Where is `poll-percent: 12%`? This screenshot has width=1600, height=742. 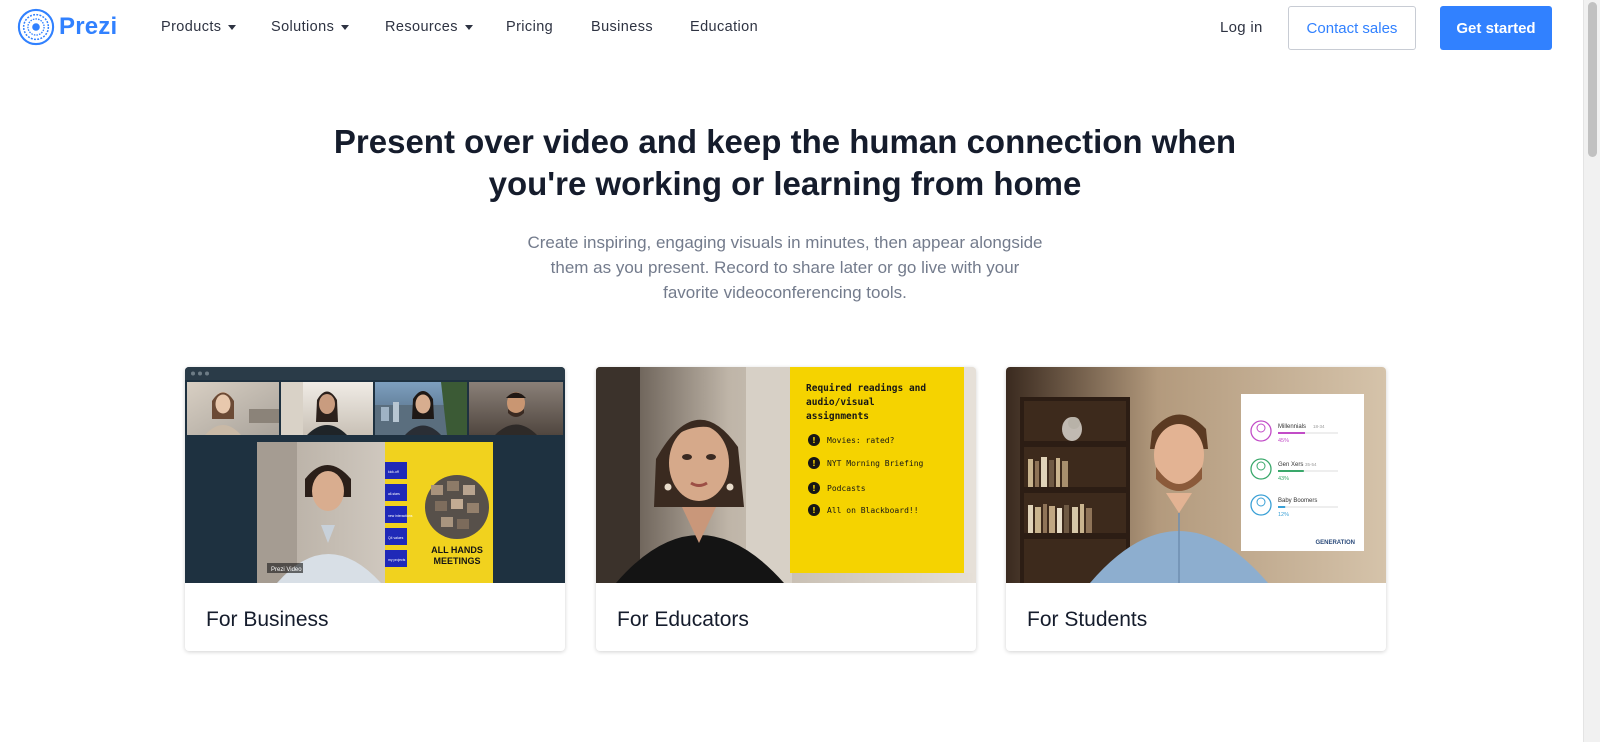 poll-percent: 12% is located at coordinates (1283, 515).